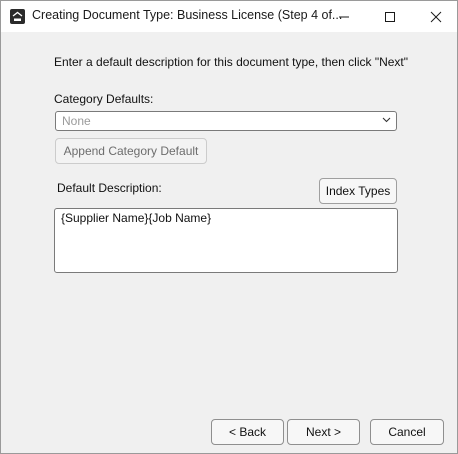  What do you see at coordinates (358, 191) in the screenshot?
I see `index-types-button: Index Types` at bounding box center [358, 191].